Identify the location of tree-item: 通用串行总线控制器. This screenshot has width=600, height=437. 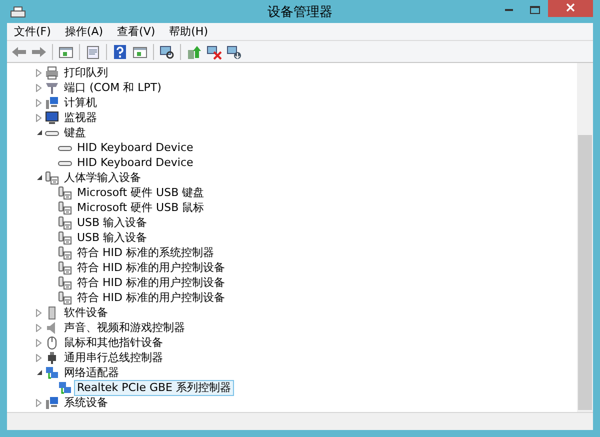
(113, 358).